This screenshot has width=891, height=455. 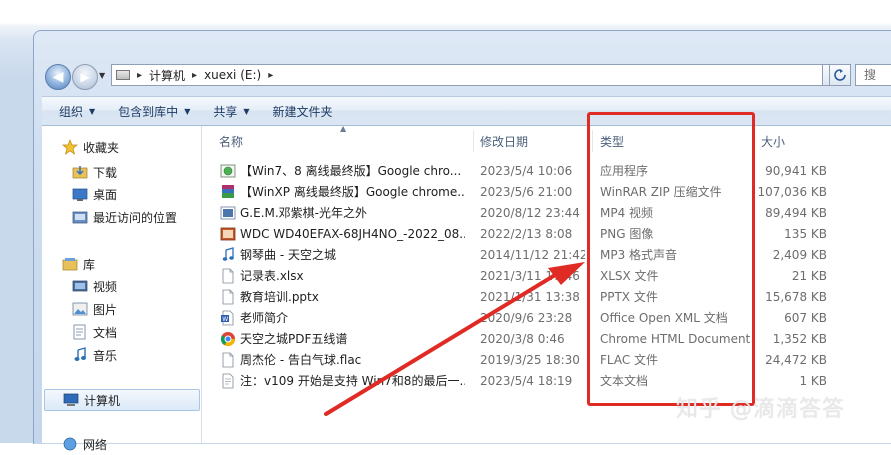 I want to click on annotation-arrow, so click(x=454, y=339).